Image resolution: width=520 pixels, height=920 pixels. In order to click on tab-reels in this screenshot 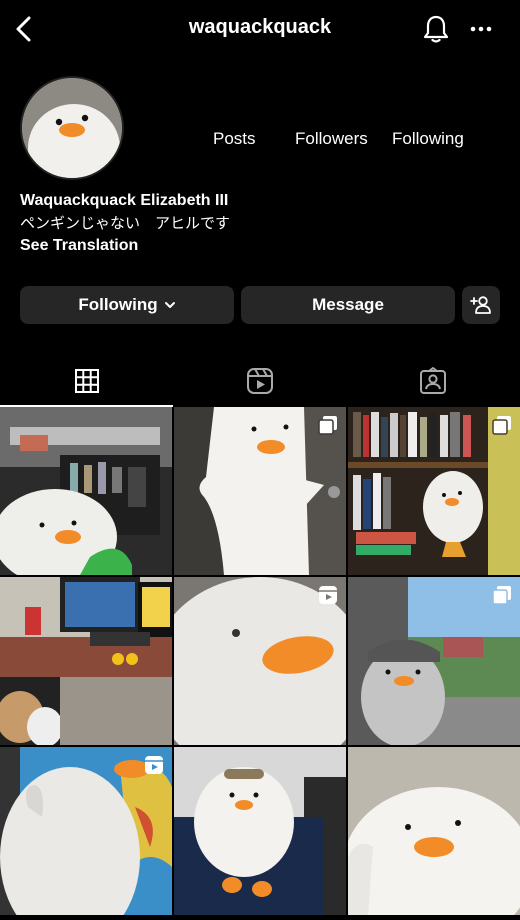, I will do `click(259, 381)`.